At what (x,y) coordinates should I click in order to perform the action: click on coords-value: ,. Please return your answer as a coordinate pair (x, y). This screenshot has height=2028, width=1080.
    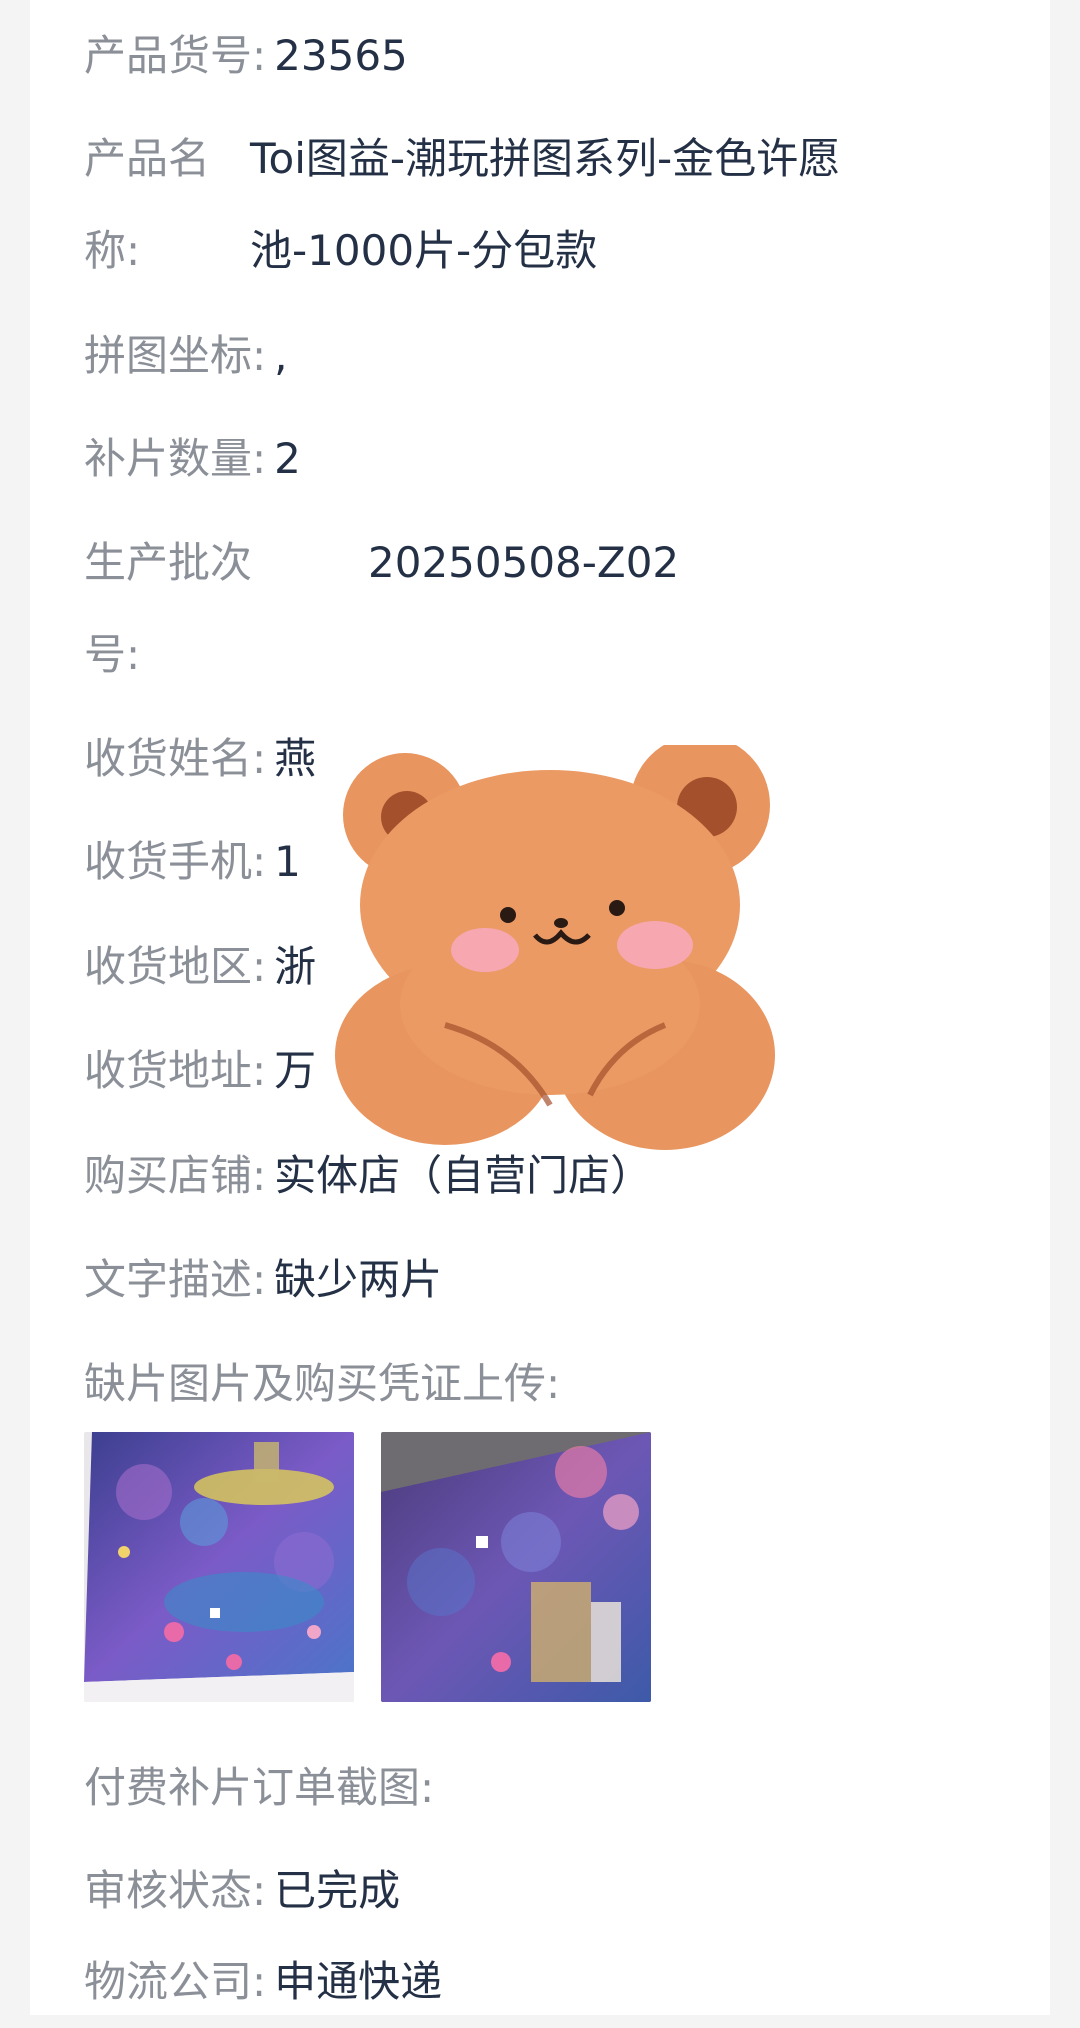
    Looking at the image, I should click on (281, 355).